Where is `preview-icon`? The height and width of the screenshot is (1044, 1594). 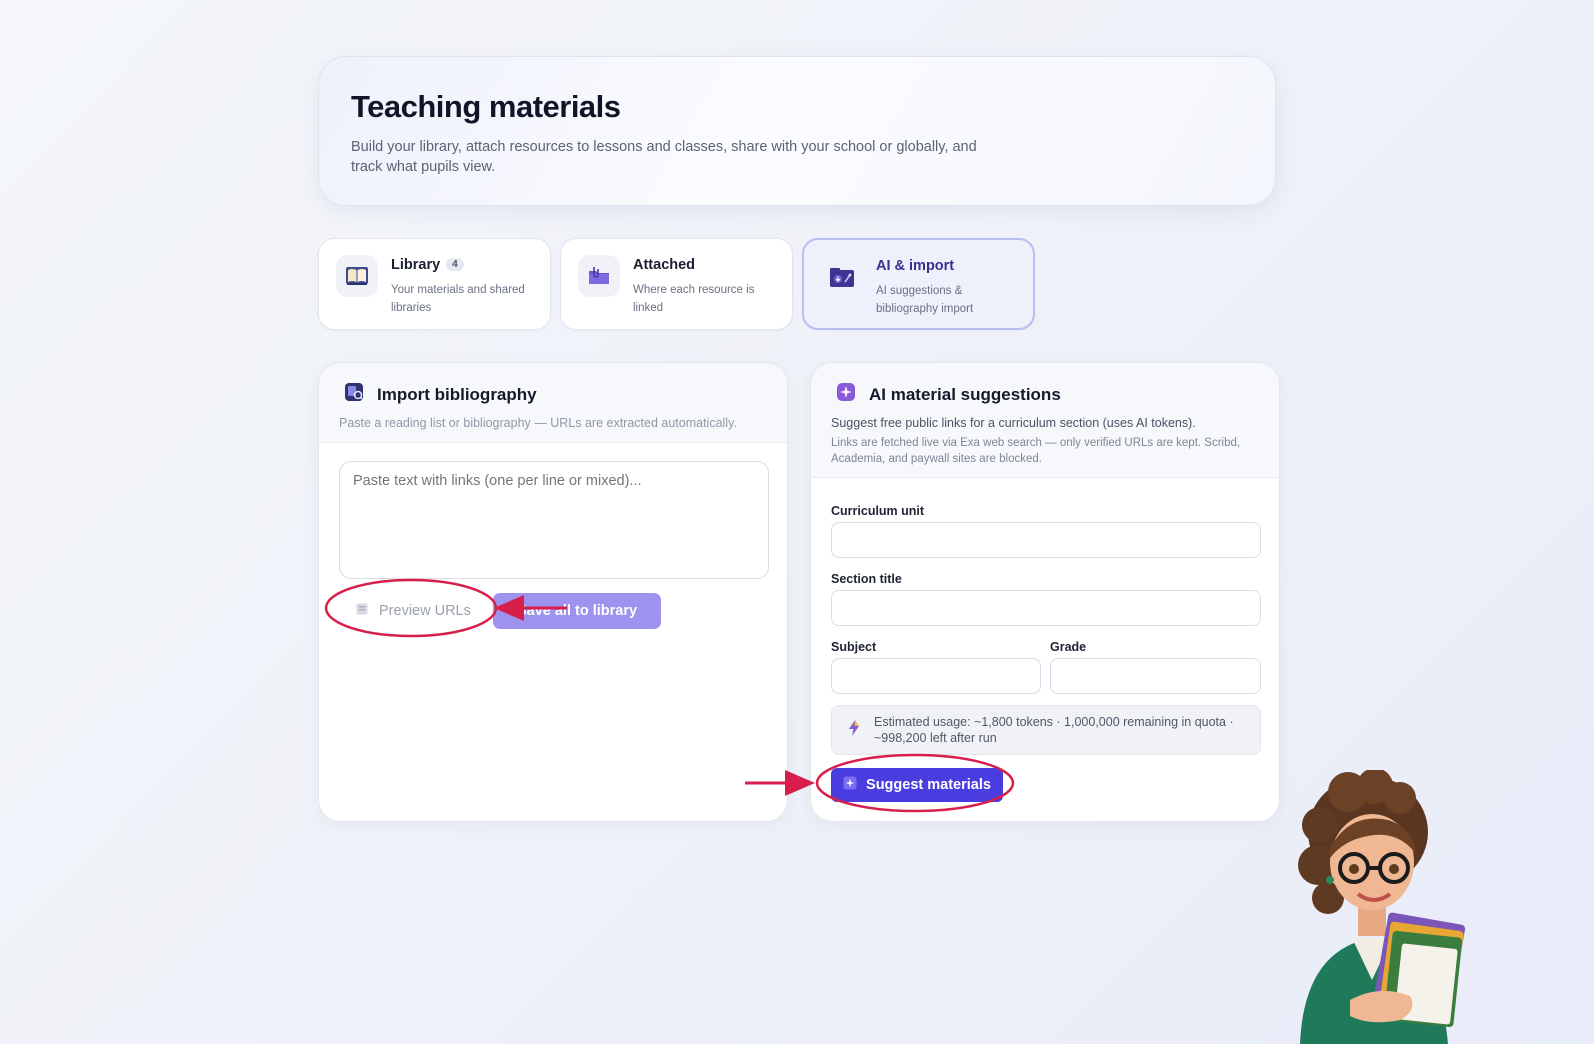 preview-icon is located at coordinates (362, 611).